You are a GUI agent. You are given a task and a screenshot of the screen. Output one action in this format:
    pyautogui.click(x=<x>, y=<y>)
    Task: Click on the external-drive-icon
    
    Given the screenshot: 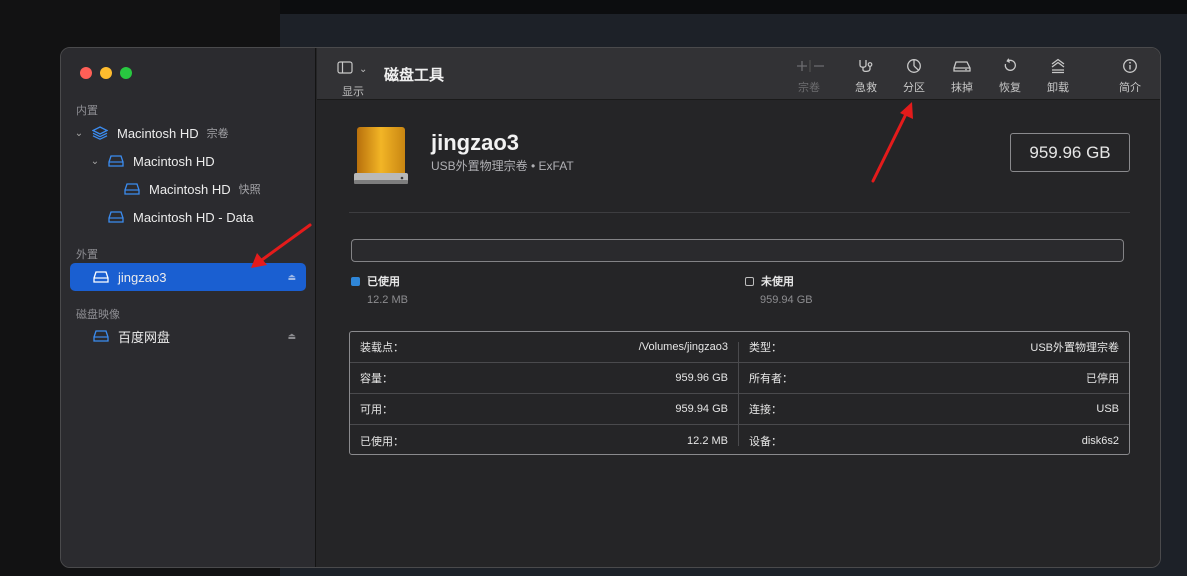 What is the action you would take?
    pyautogui.click(x=381, y=155)
    